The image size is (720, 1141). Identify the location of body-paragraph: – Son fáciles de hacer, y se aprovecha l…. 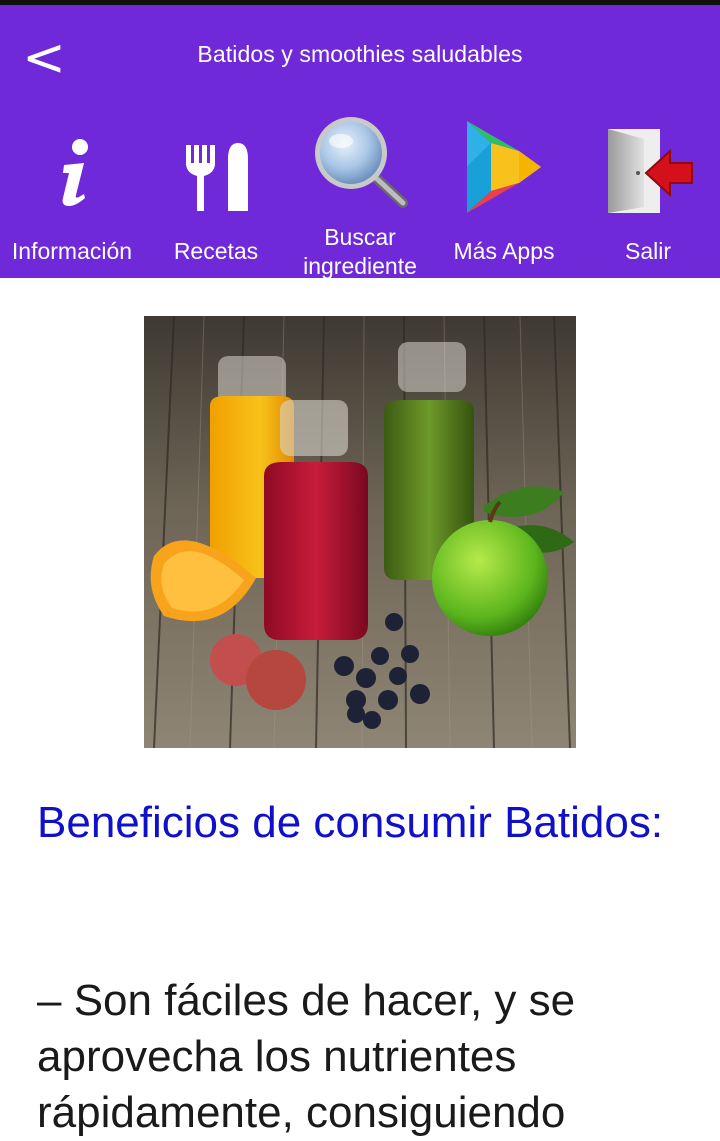
(306, 1056).